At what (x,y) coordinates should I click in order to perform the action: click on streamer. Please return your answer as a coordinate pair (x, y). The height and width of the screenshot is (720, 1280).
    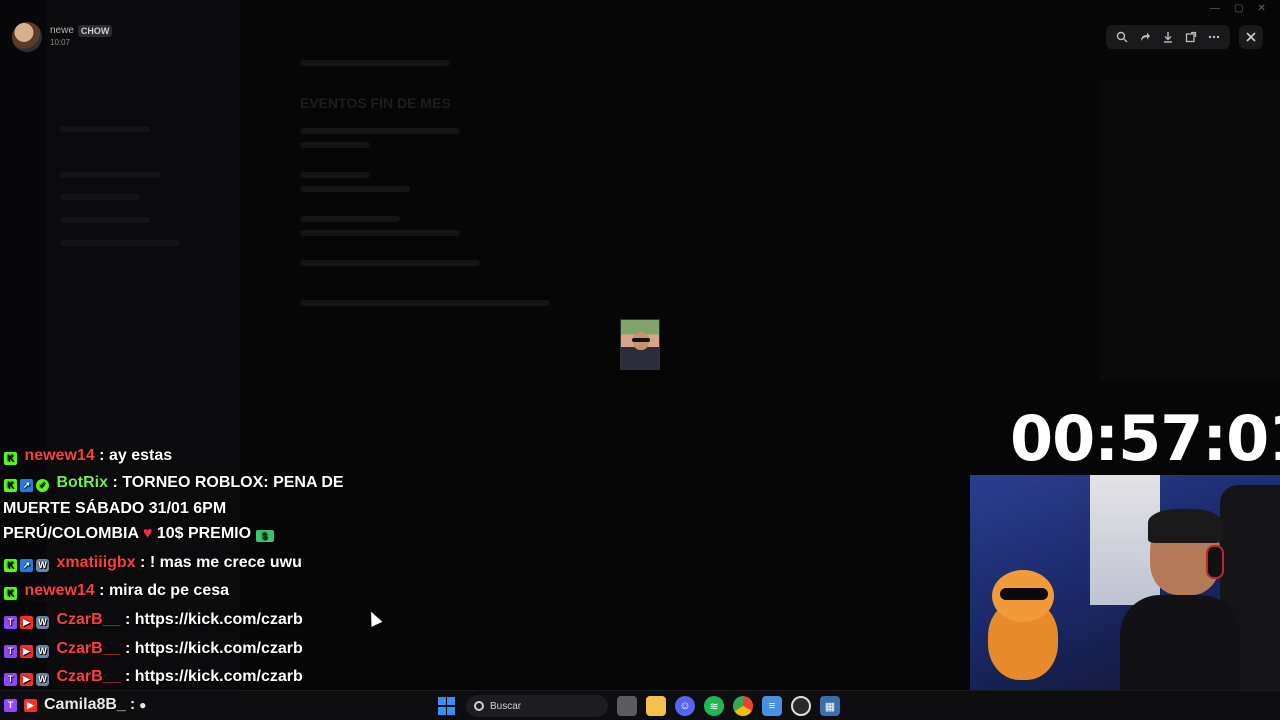
    Looking at the image, I should click on (1175, 599).